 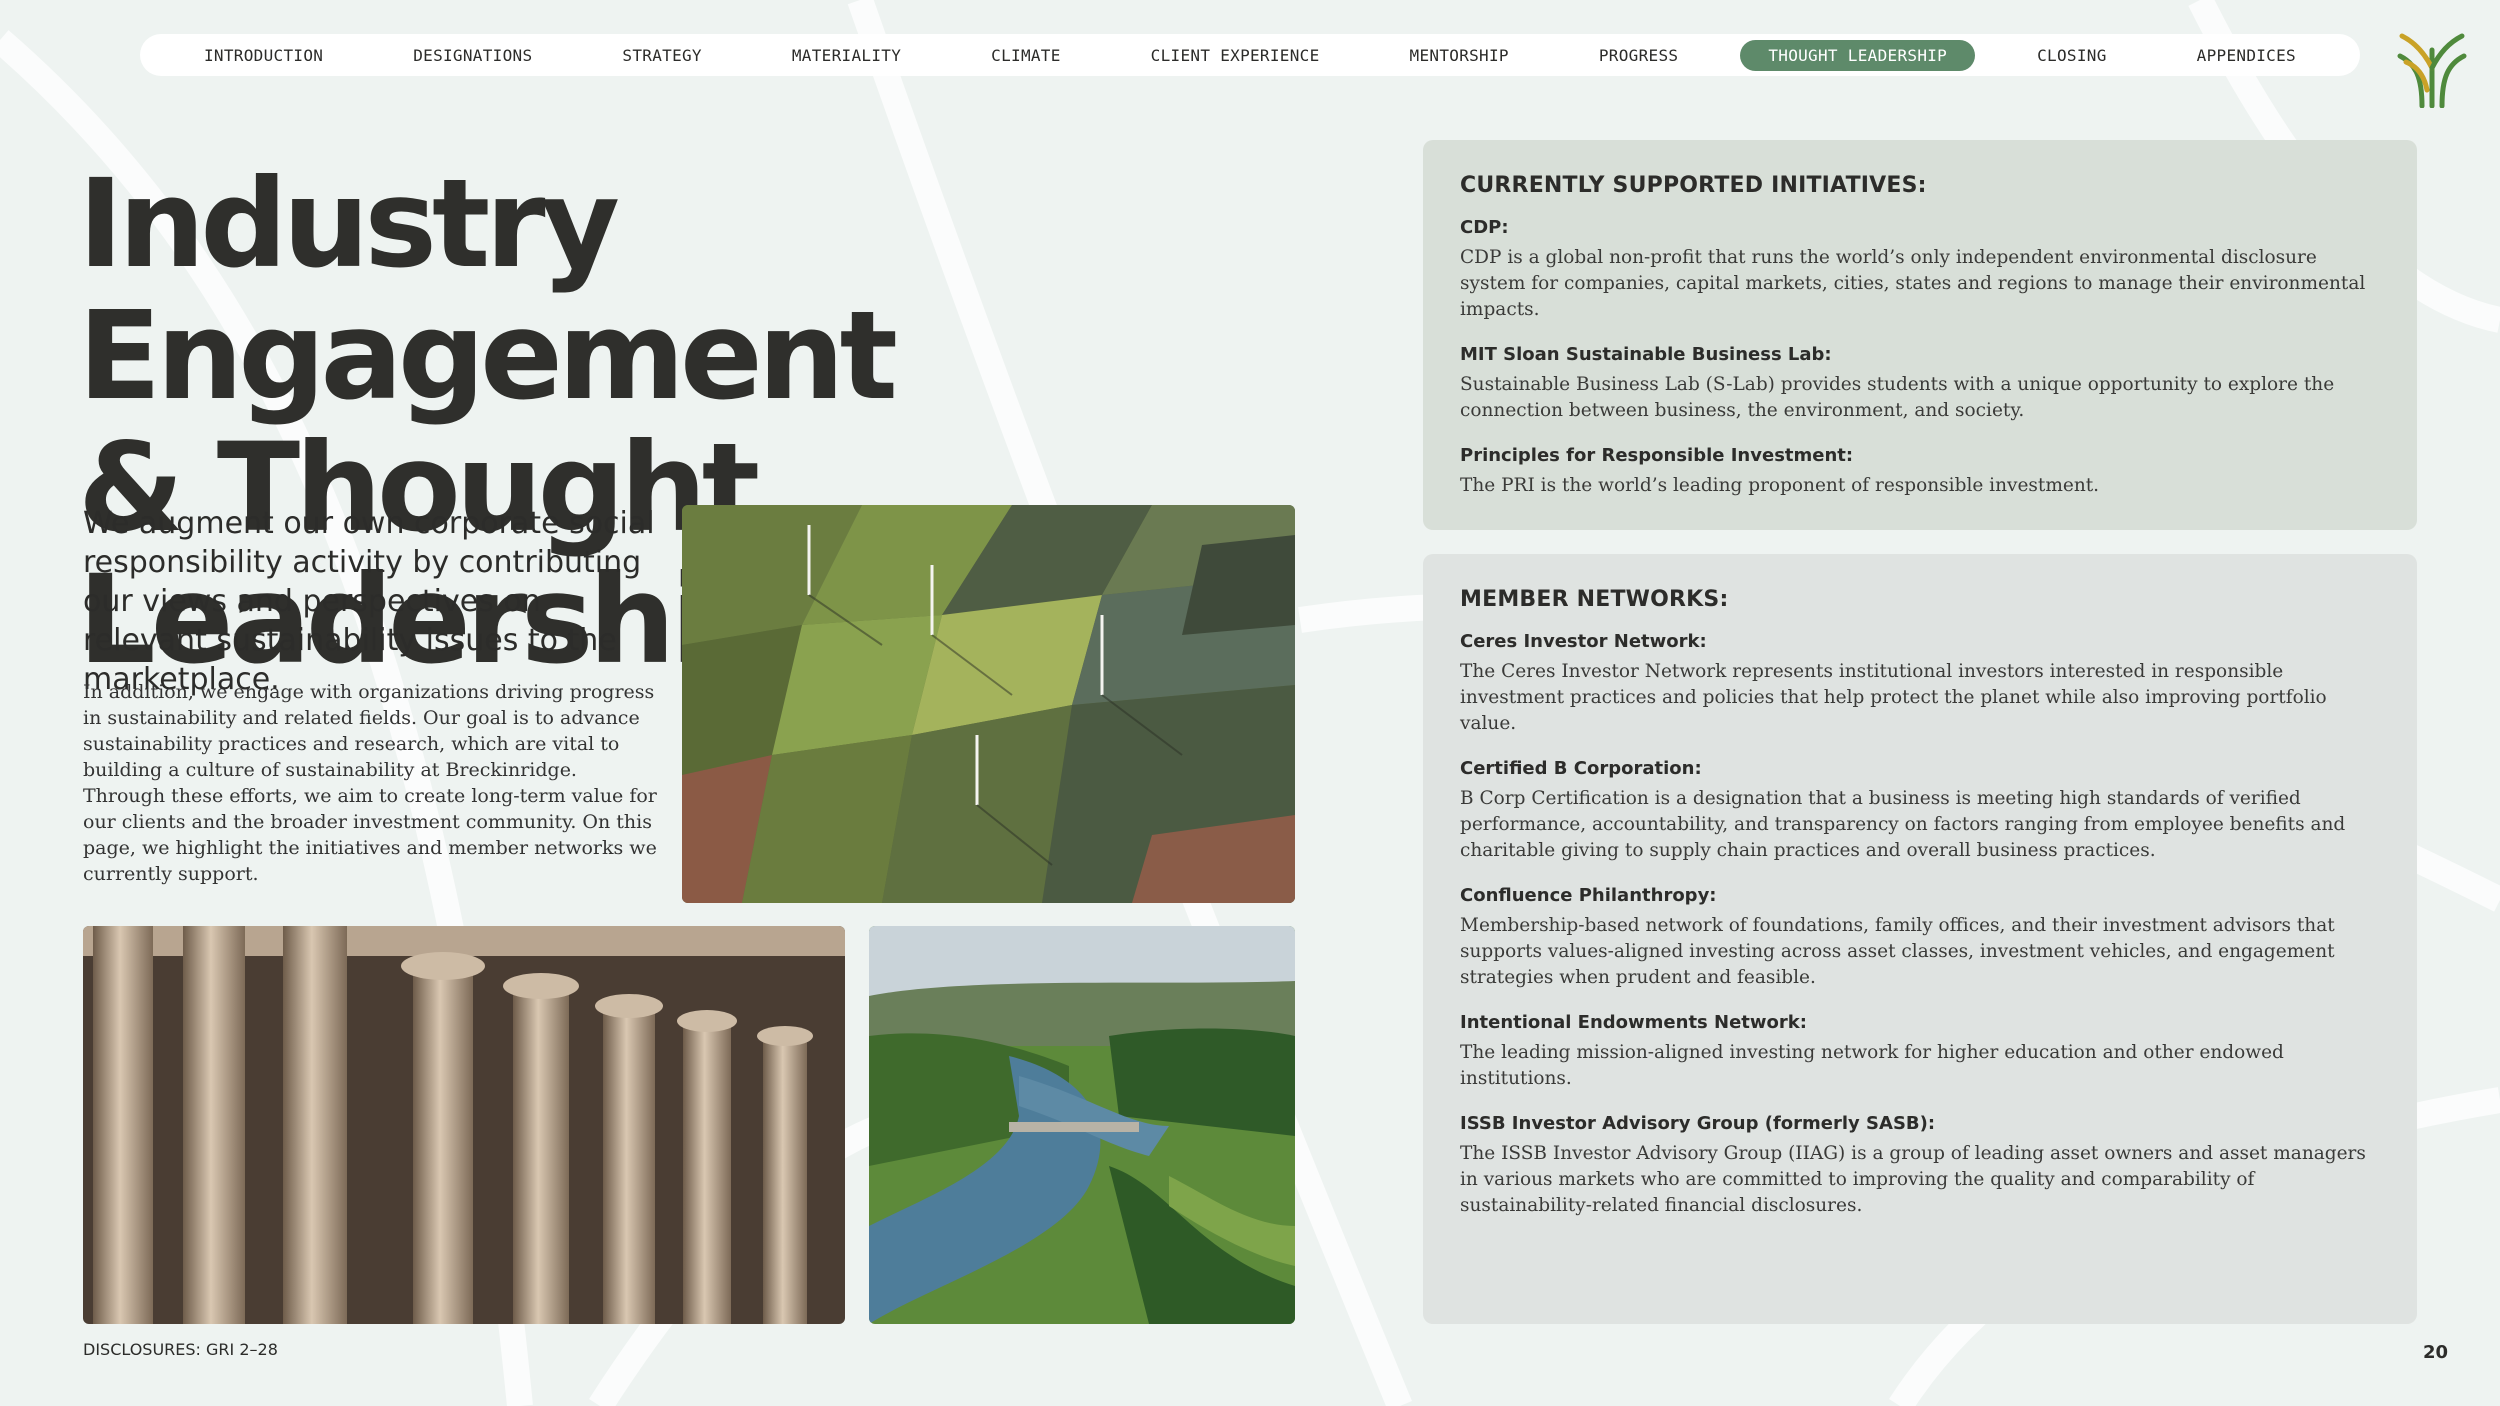 I want to click on disclosures-note: DISCLOSURES: GRI 2–28, so click(x=180, y=1349).